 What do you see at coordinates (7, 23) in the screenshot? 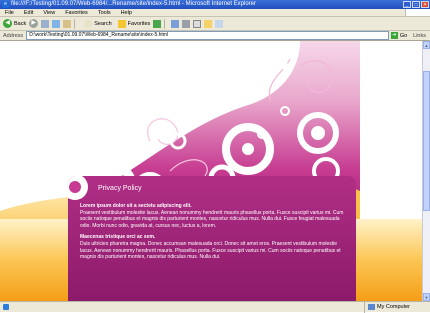
I see `back-arrow-icon: ◀` at bounding box center [7, 23].